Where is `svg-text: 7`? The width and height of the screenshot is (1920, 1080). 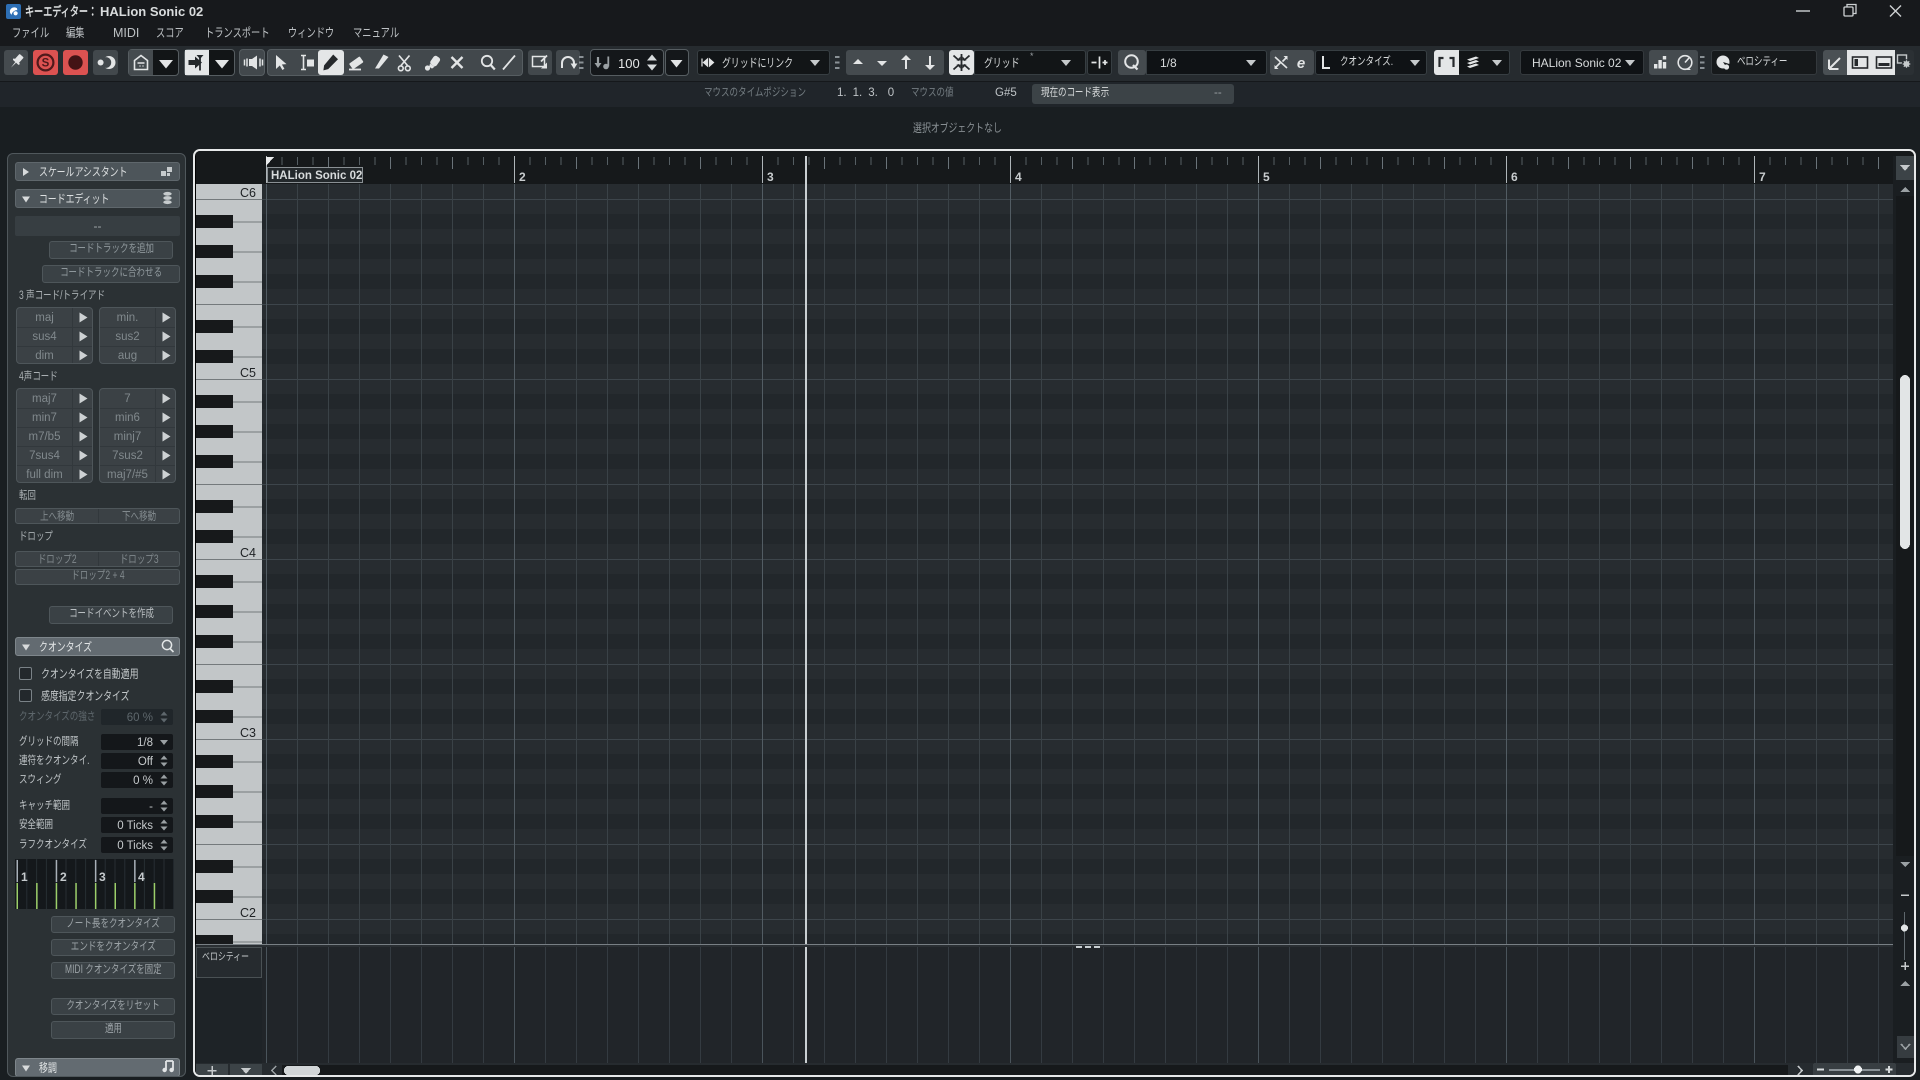
svg-text: 7 is located at coordinates (1762, 177).